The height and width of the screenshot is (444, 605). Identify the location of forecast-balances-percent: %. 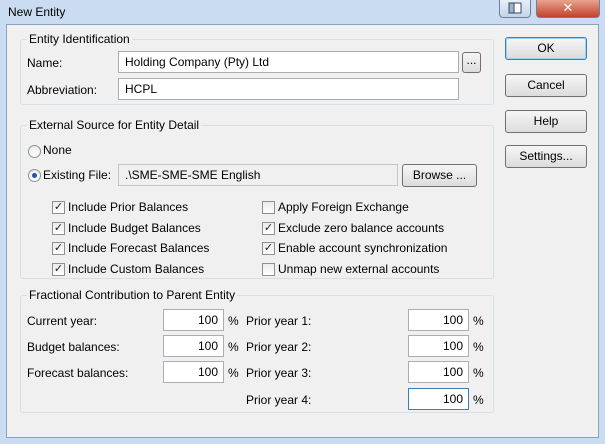
(233, 373).